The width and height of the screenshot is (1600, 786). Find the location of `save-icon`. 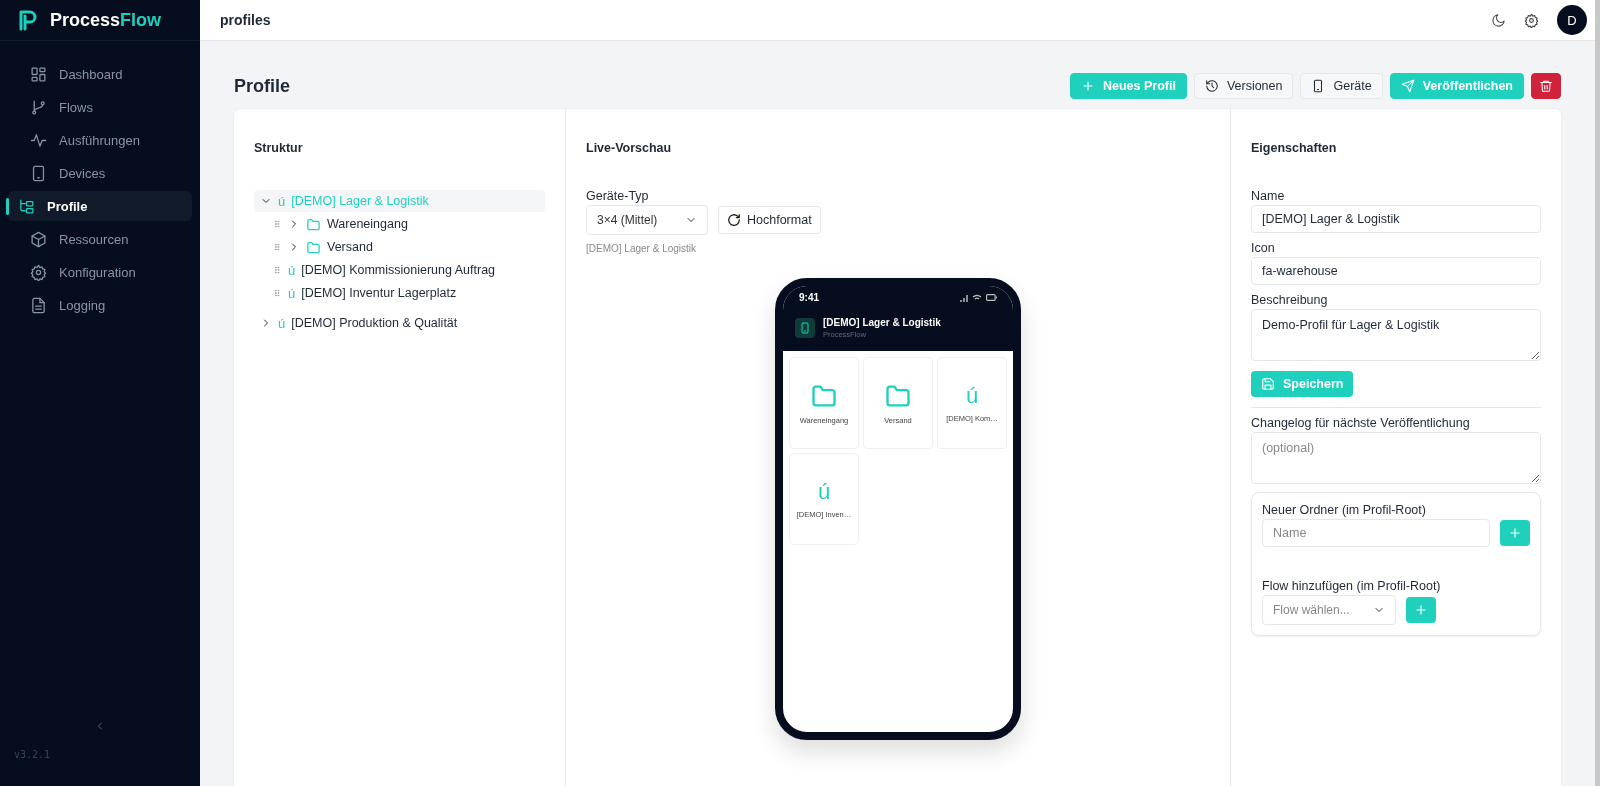

save-icon is located at coordinates (1268, 384).